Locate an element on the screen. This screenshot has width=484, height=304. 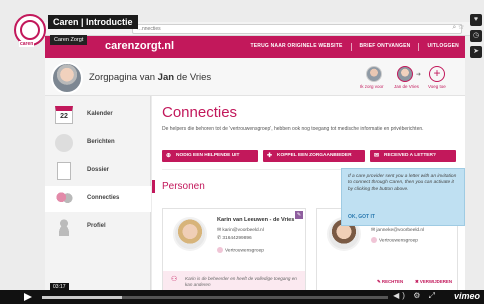
channel-brand: caren is located at coordinates (27, 44).